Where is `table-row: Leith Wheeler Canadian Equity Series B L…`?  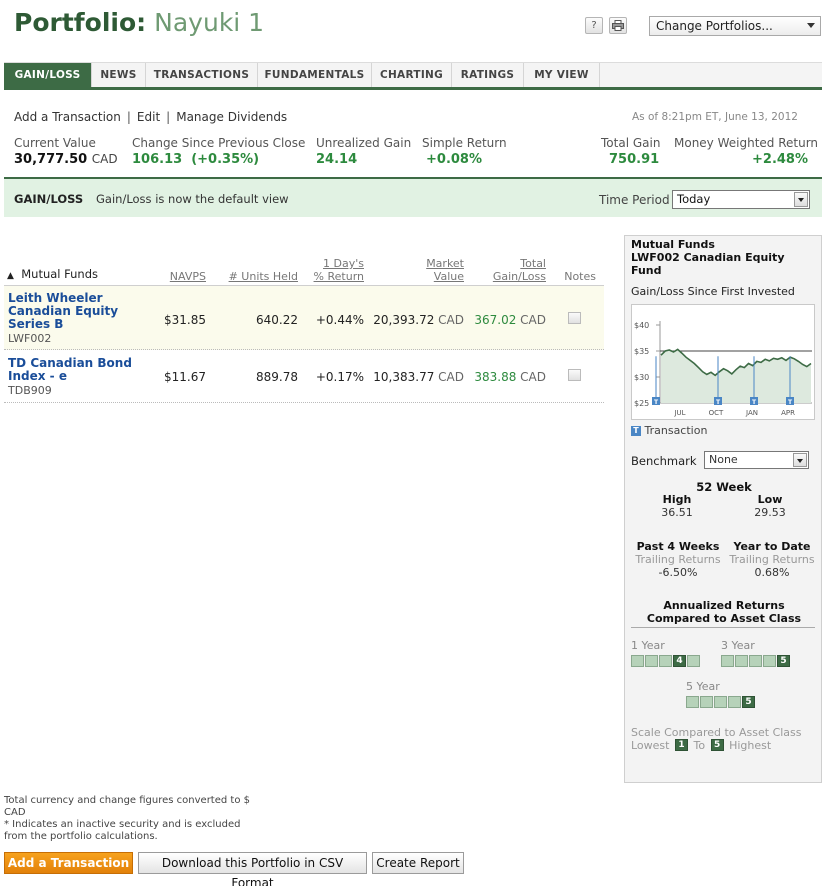
table-row: Leith Wheeler Canadian Equity Series B L… is located at coordinates (304, 318).